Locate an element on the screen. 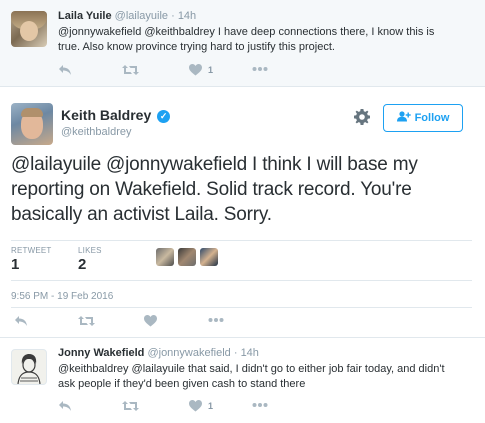  add-user-icon is located at coordinates (403, 118).